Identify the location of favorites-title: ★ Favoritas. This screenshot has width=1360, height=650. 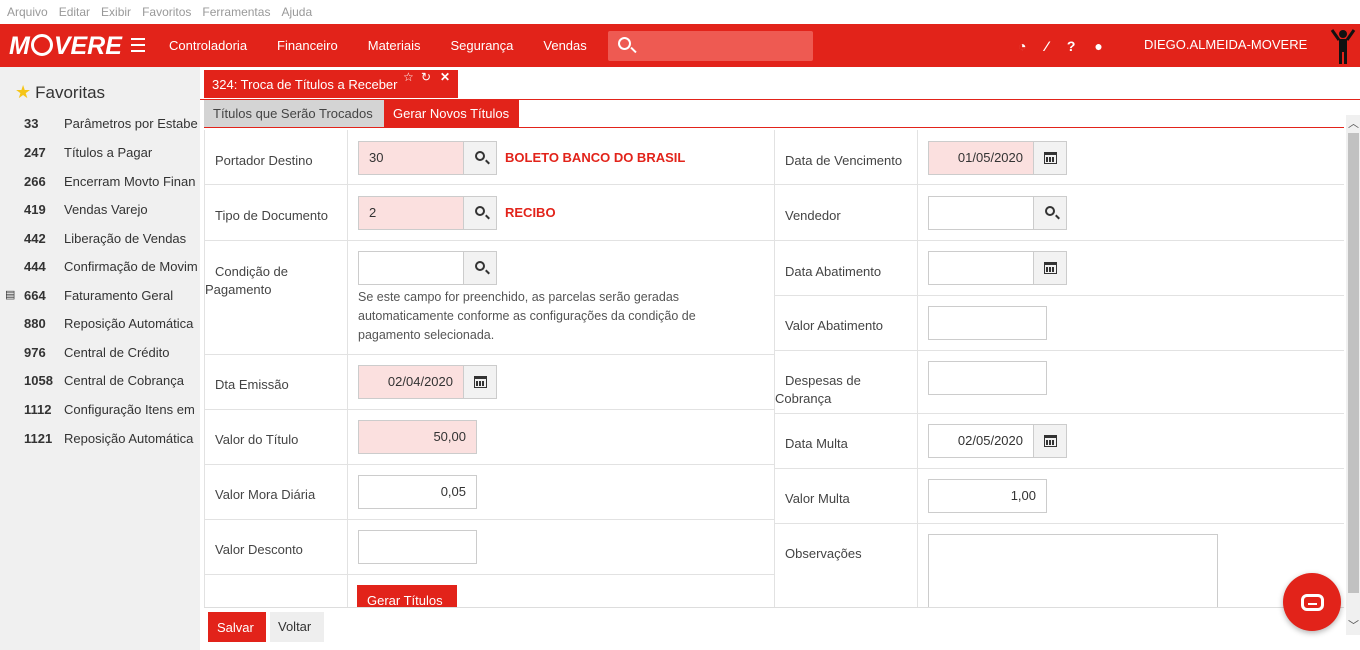
(60, 92).